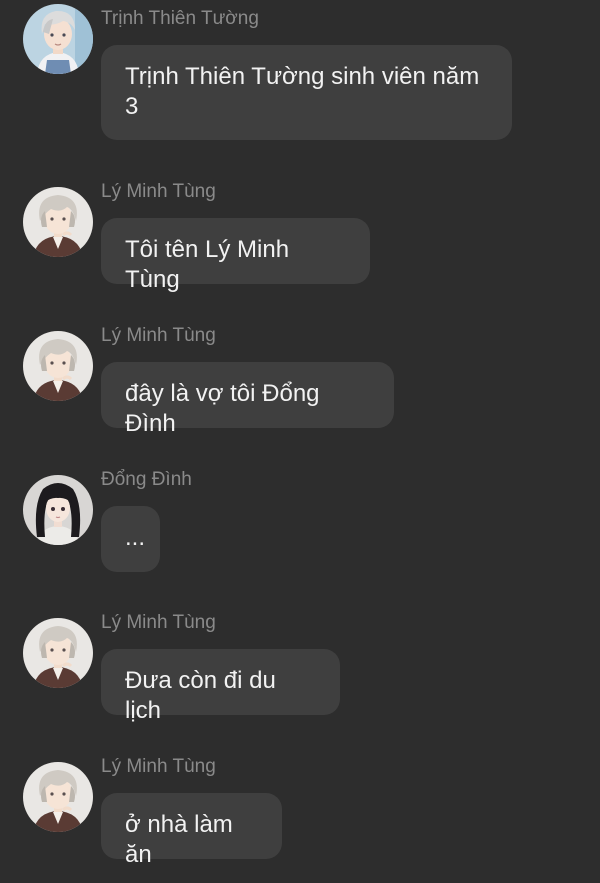 The height and width of the screenshot is (883, 600). Describe the element at coordinates (207, 264) in the screenshot. I see `message-text: Tôi tên Lý Minh Tùng` at that location.